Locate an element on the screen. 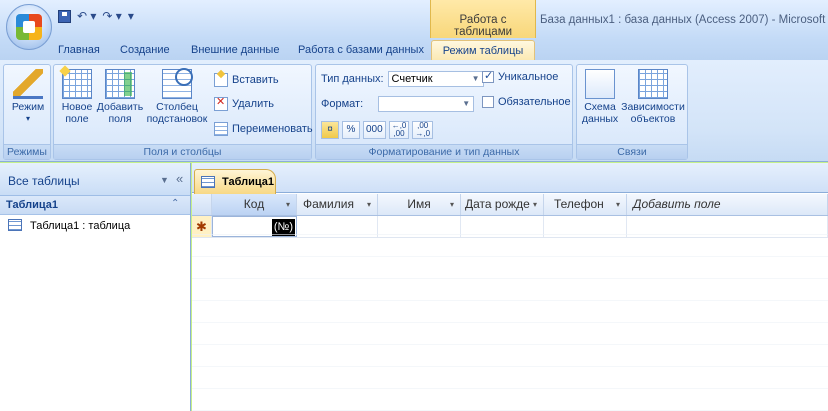 This screenshot has width=828, height=411. format-select: ▼ is located at coordinates (426, 104).